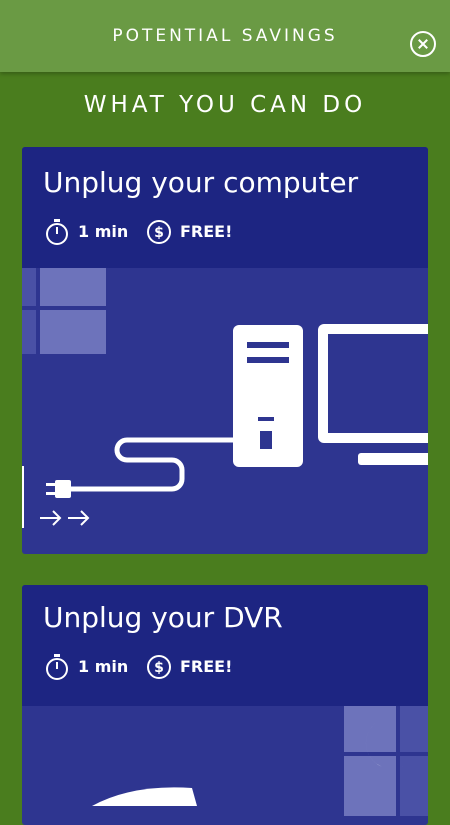 Image resolution: width=450 pixels, height=825 pixels. What do you see at coordinates (144, 796) in the screenshot?
I see `dvr-device` at bounding box center [144, 796].